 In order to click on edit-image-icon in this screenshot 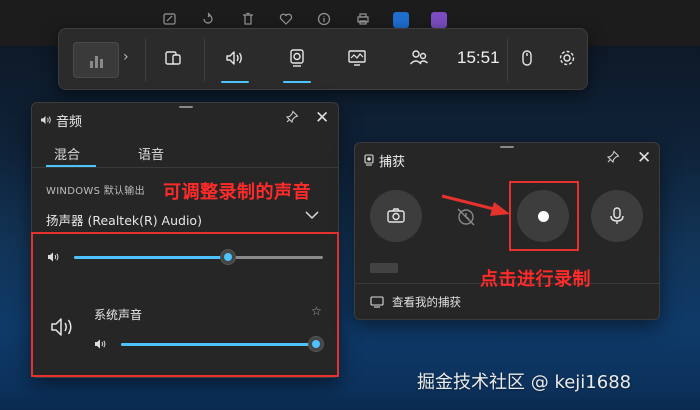, I will do `click(170, 20)`.